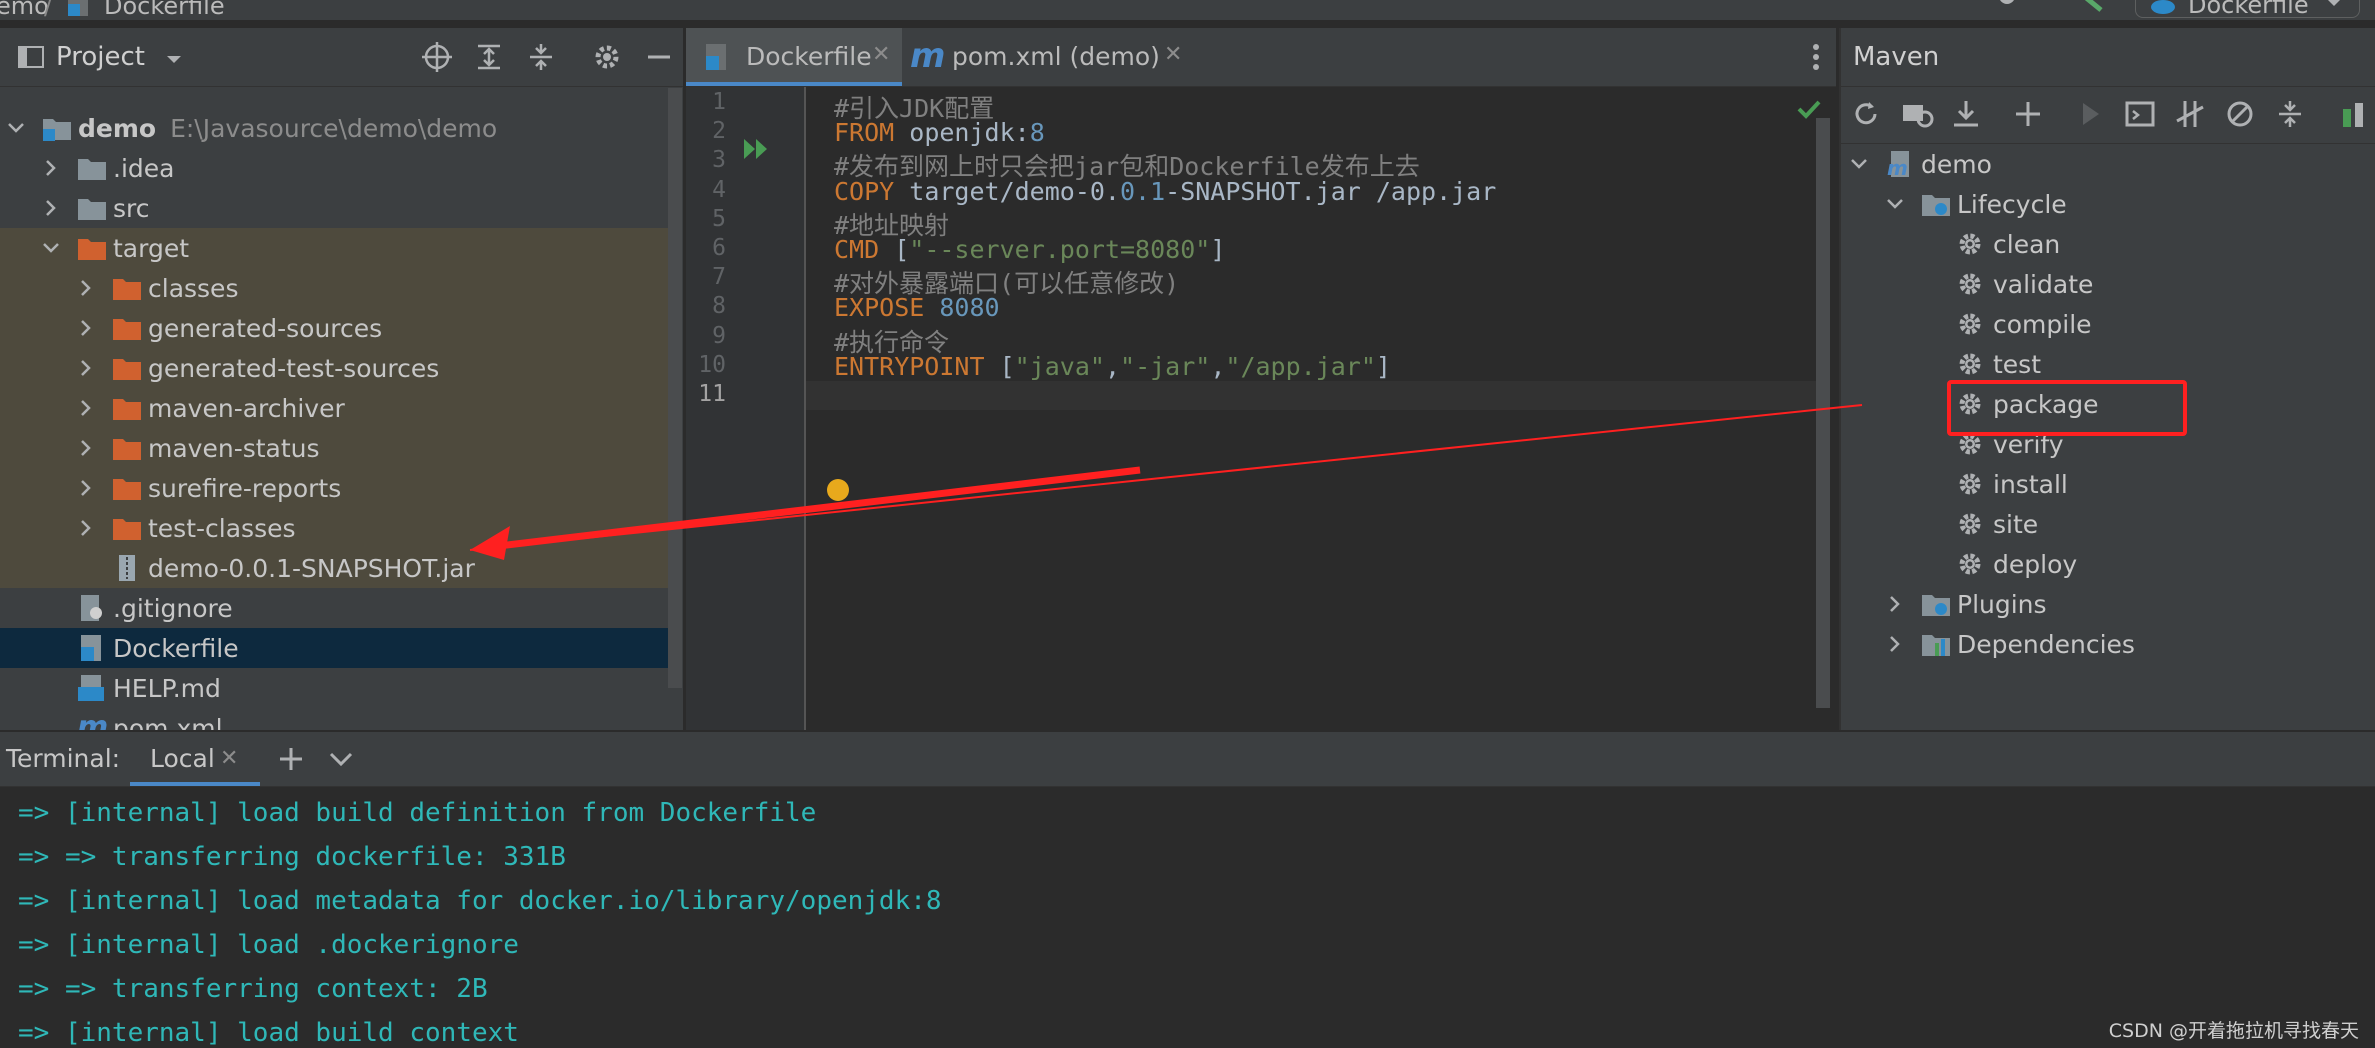  Describe the element at coordinates (2015, 9) in the screenshot. I see `user-account-icon` at that location.